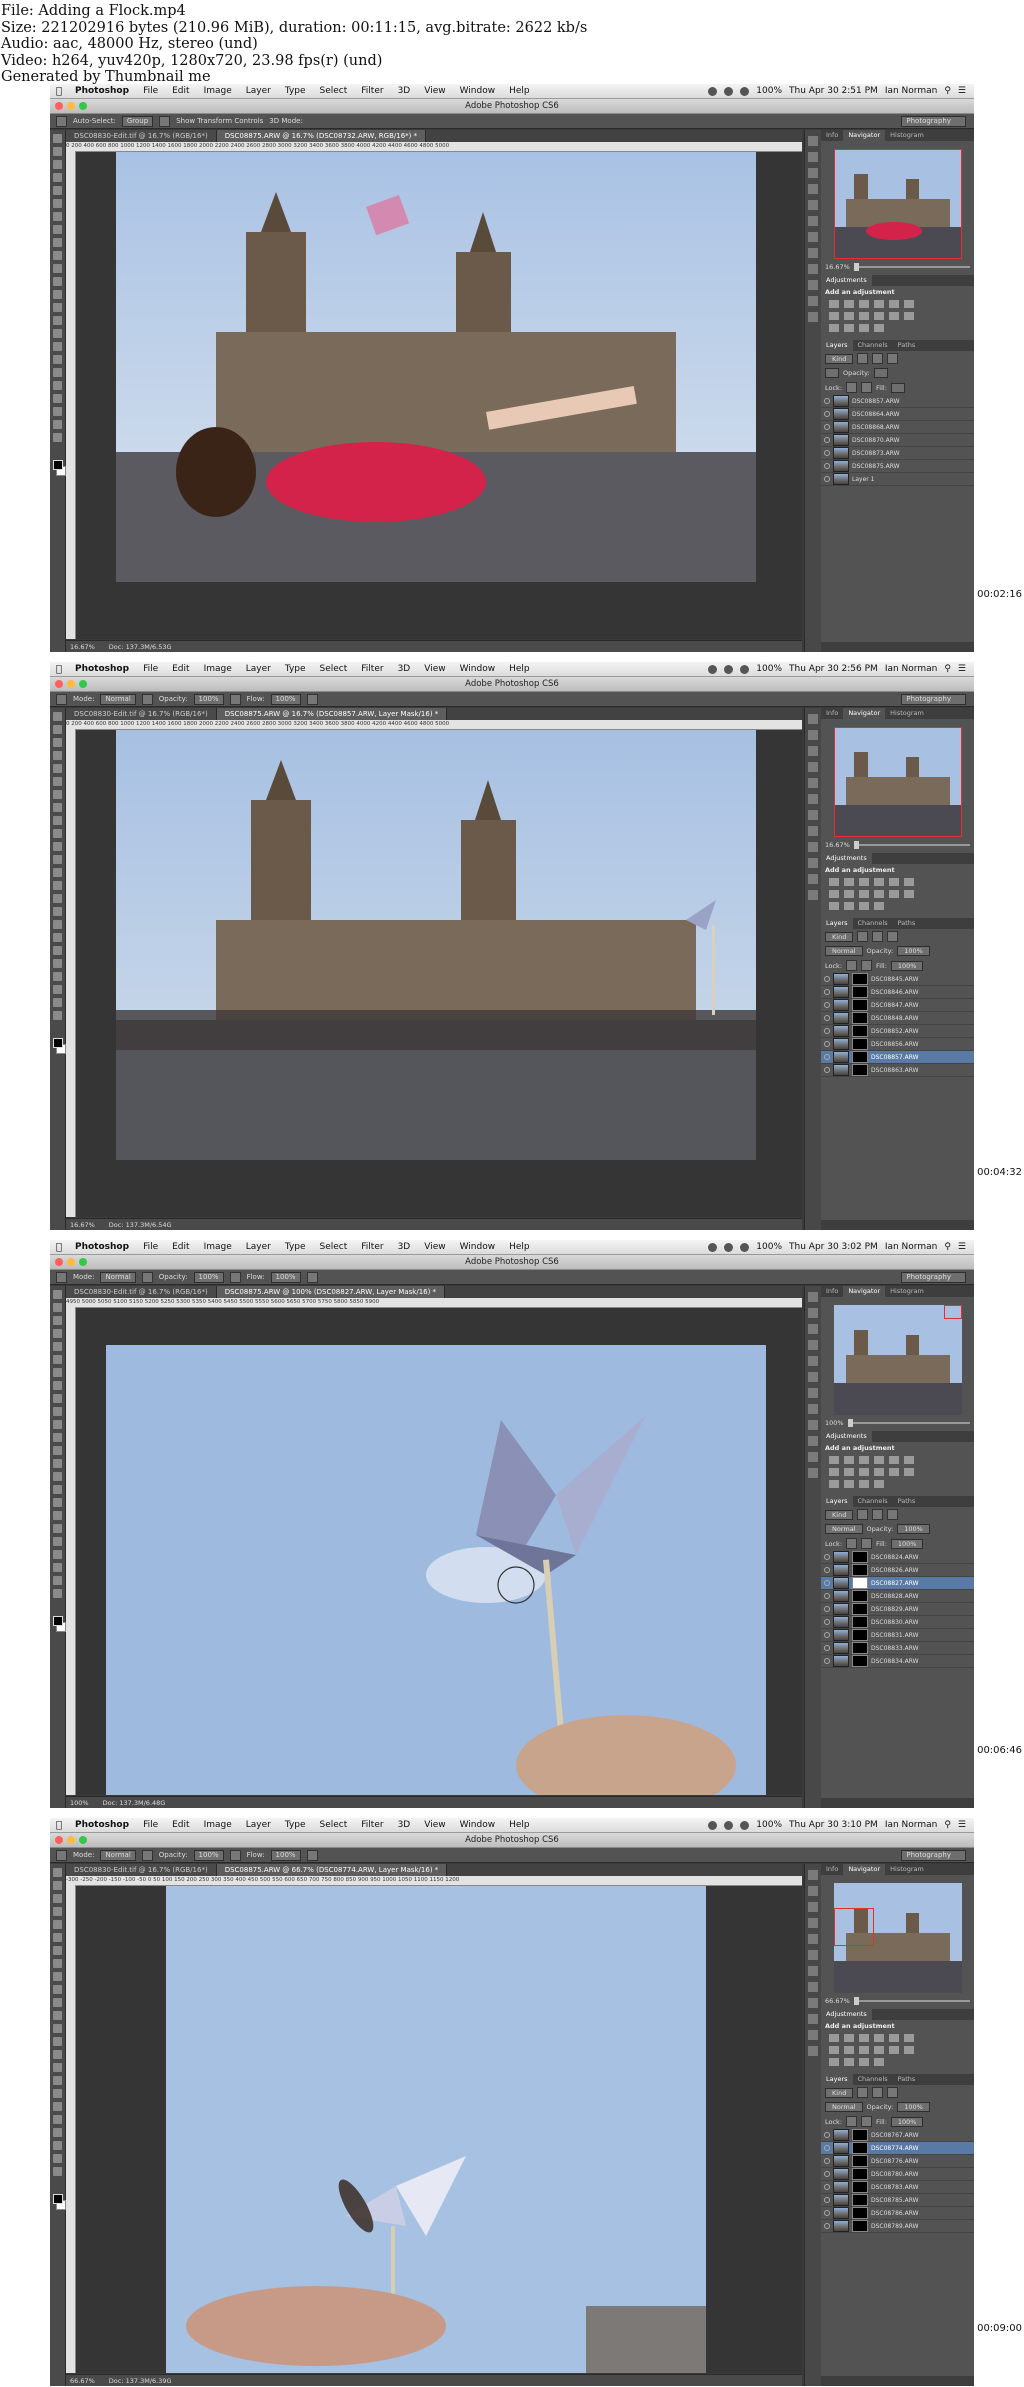 Image resolution: width=1024 pixels, height=2387 pixels. I want to click on layer-row: DSC08826.ARW, so click(897, 1570).